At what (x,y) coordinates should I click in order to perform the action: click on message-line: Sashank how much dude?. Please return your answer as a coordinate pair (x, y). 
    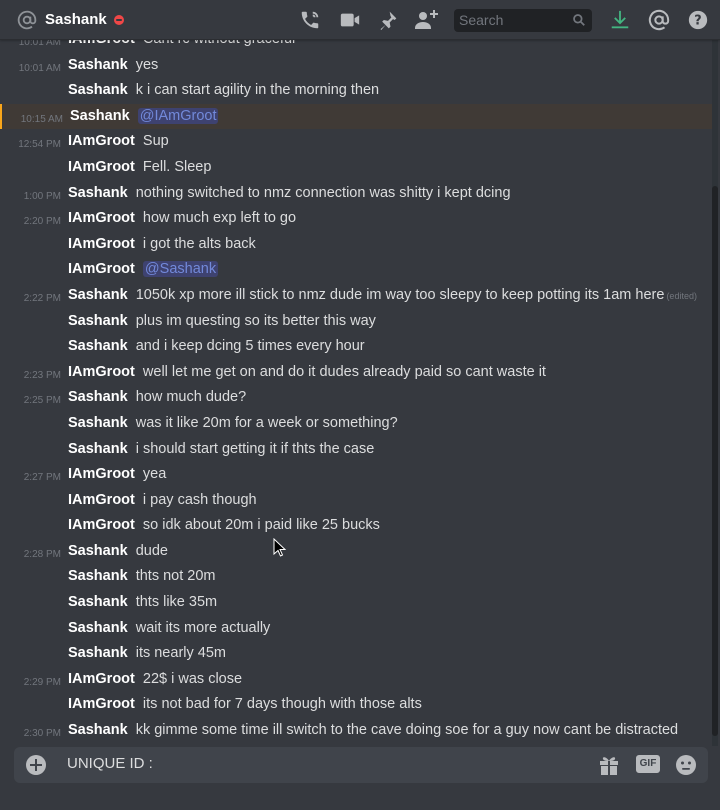
    Looking at the image, I should click on (157, 397).